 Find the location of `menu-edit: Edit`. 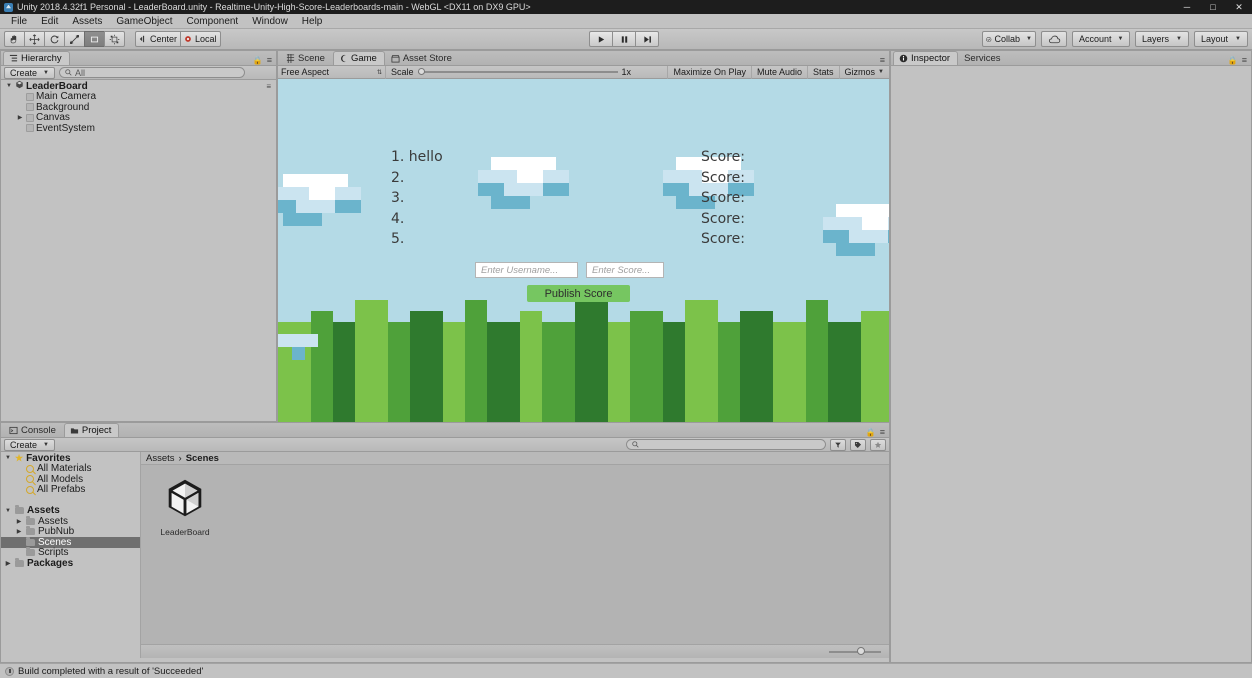

menu-edit: Edit is located at coordinates (49, 21).